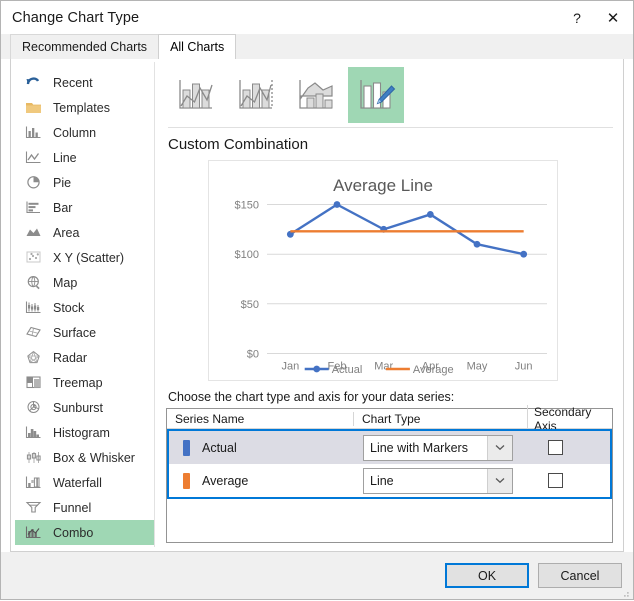  I want to click on chart-type-cell: Line with Markers, so click(440, 447).